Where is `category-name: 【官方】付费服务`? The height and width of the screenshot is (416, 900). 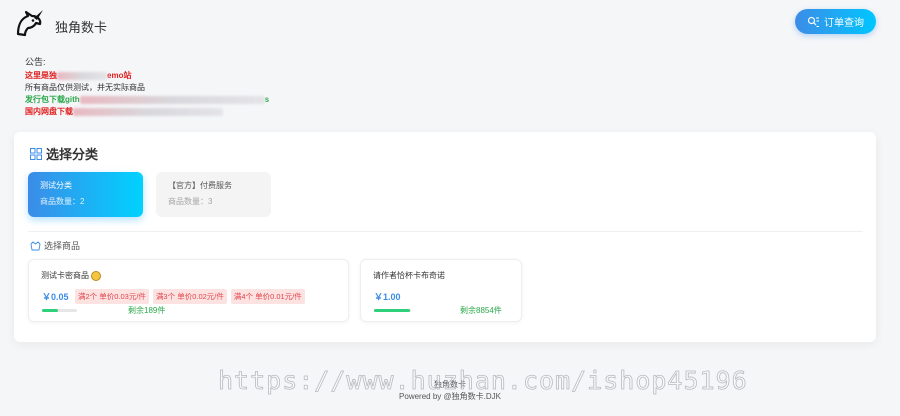
category-name: 【官方】付费服务 is located at coordinates (200, 185).